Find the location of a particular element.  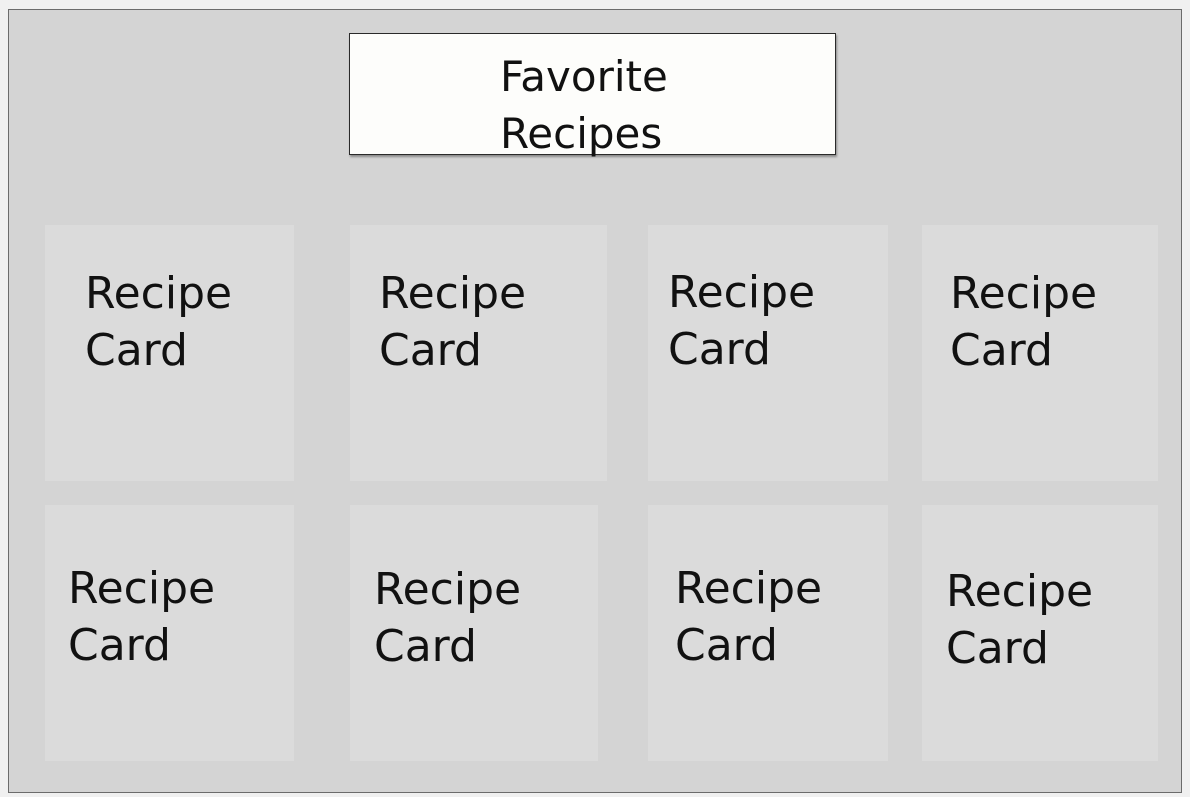

page-title-box: Favorite Recipes is located at coordinates (592, 95).